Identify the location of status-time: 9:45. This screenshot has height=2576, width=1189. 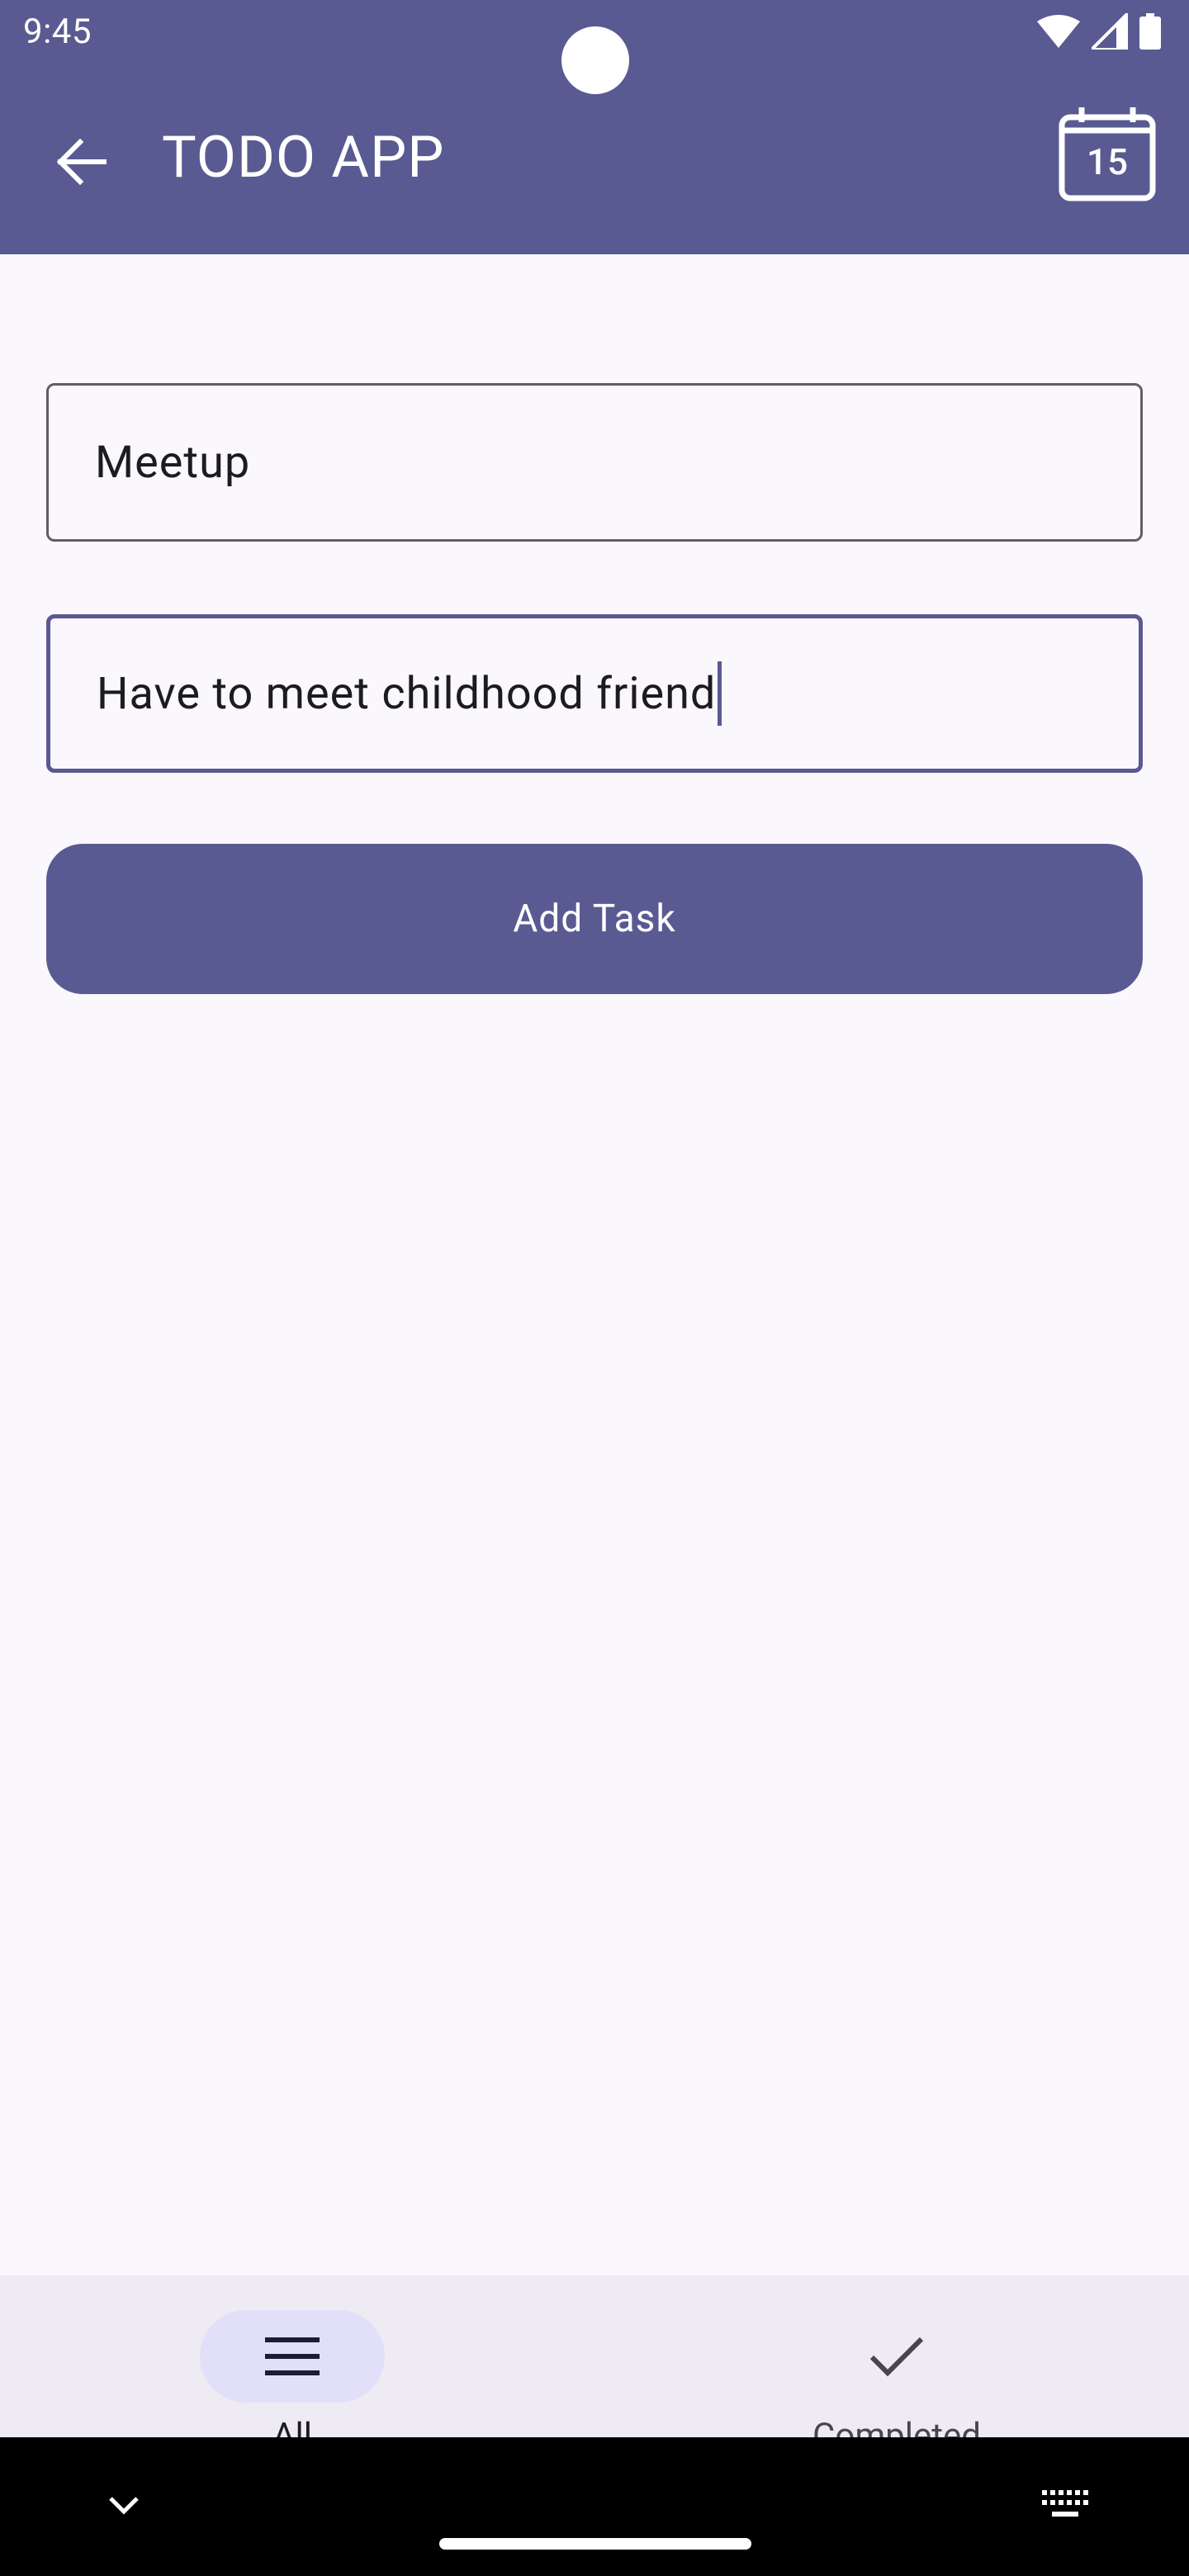
(57, 32).